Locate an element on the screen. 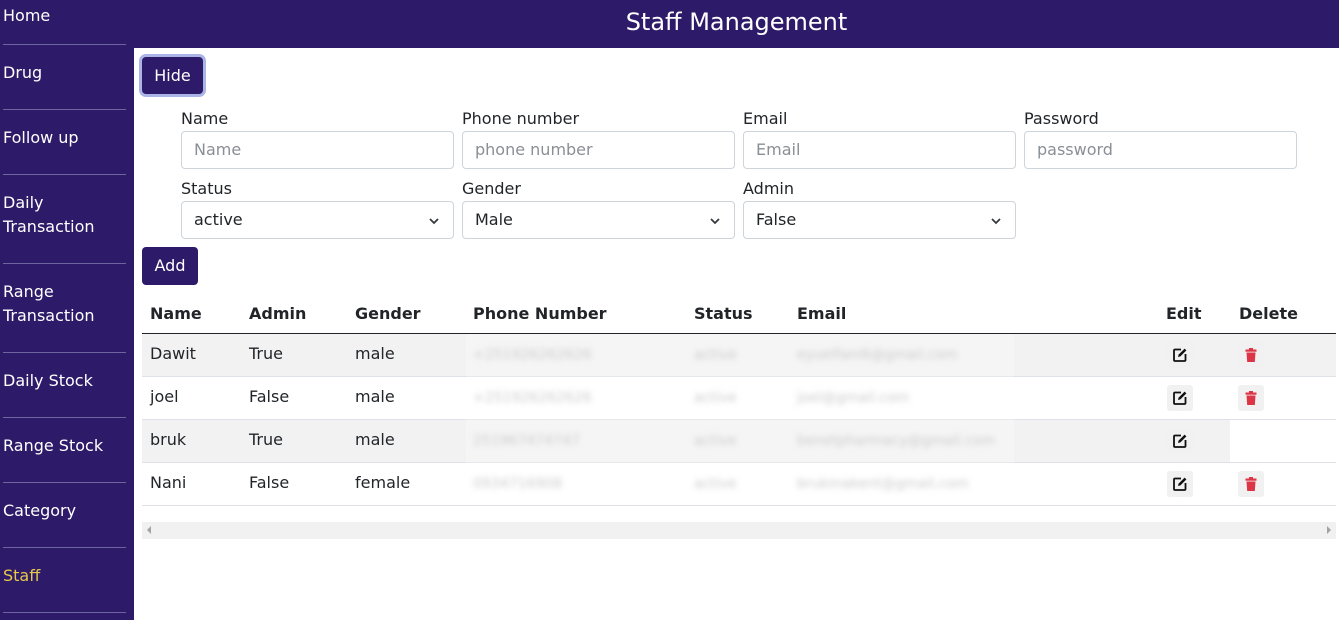 This screenshot has width=1339, height=620. column-header-email: Email is located at coordinates (822, 313).